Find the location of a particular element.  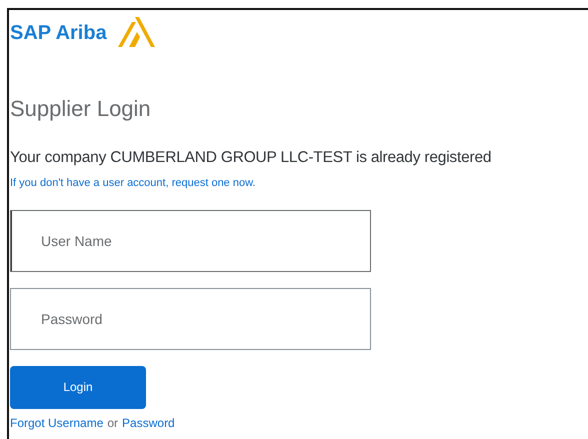

login-button: Login is located at coordinates (78, 387).